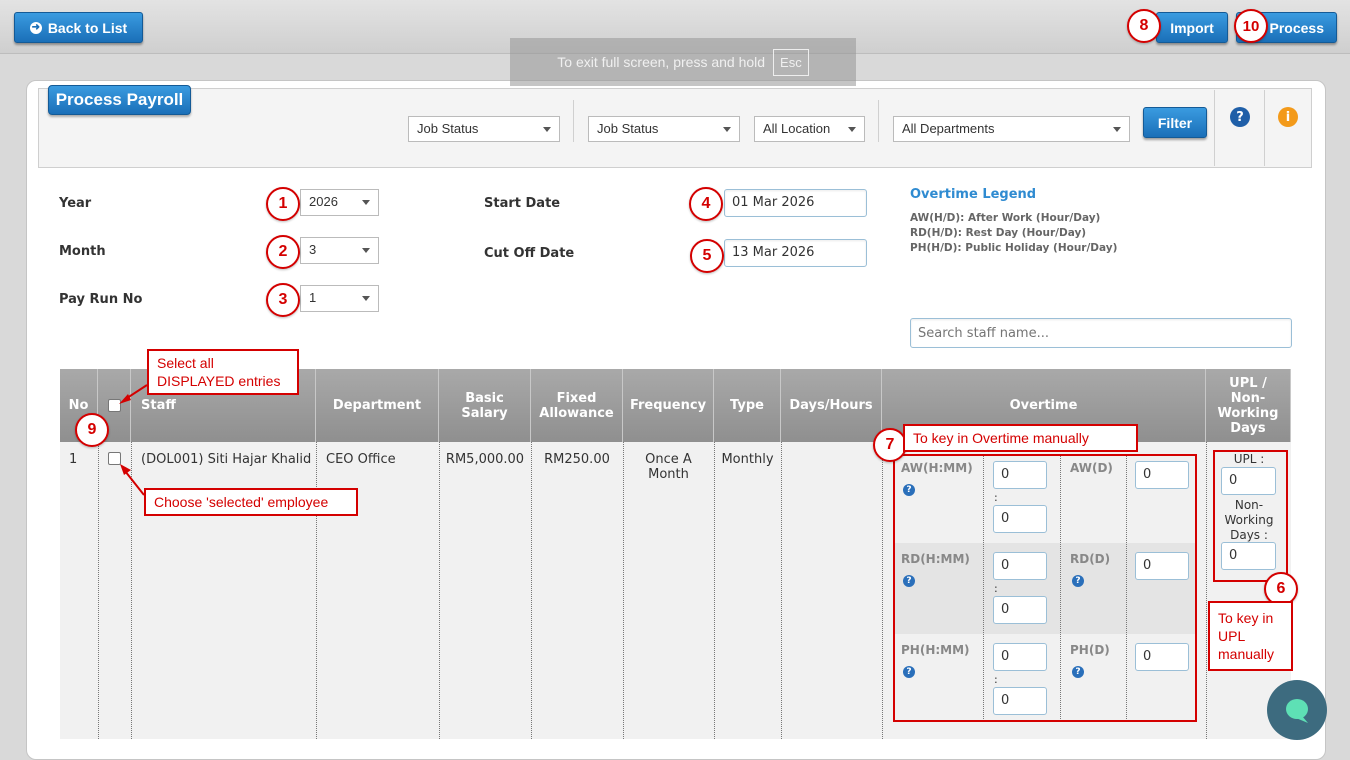  Describe the element at coordinates (323, 201) in the screenshot. I see `year-value: 2026` at that location.